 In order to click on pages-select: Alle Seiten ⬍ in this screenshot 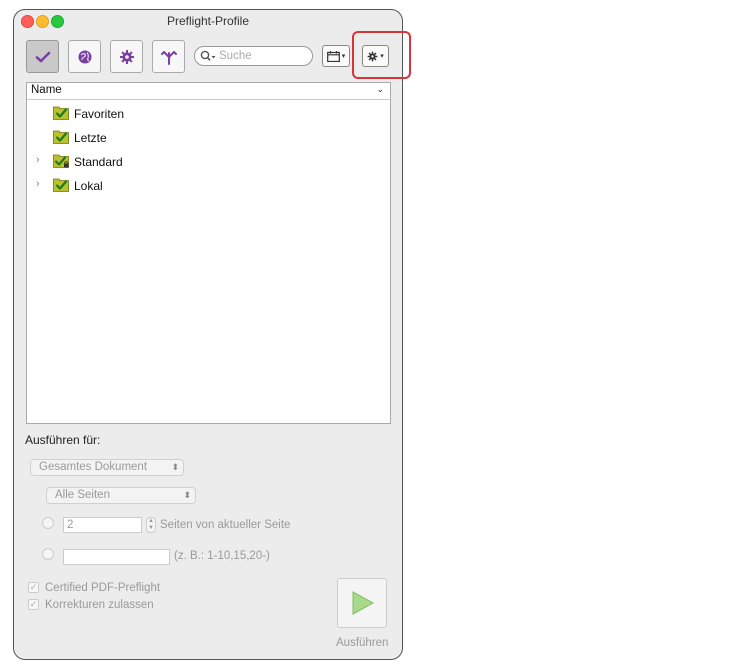, I will do `click(121, 495)`.